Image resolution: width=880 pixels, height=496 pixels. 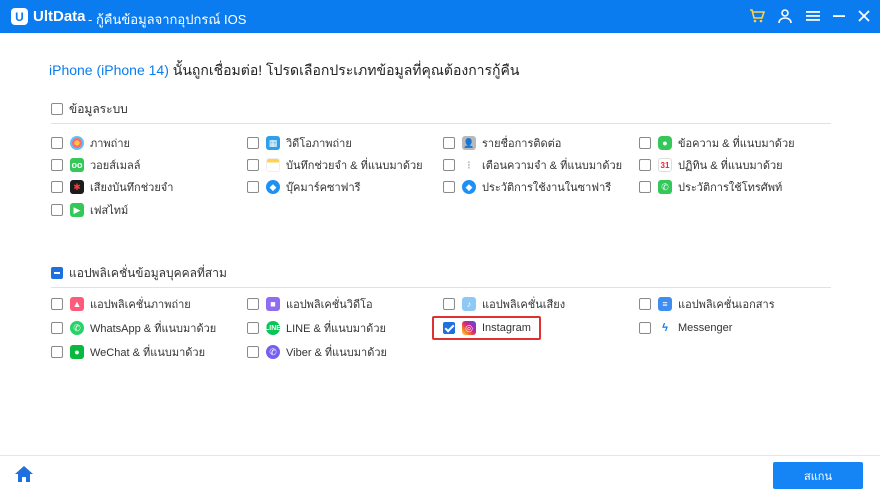 I want to click on item-label: เสียงบันทึกช่วยจำ, so click(x=132, y=188).